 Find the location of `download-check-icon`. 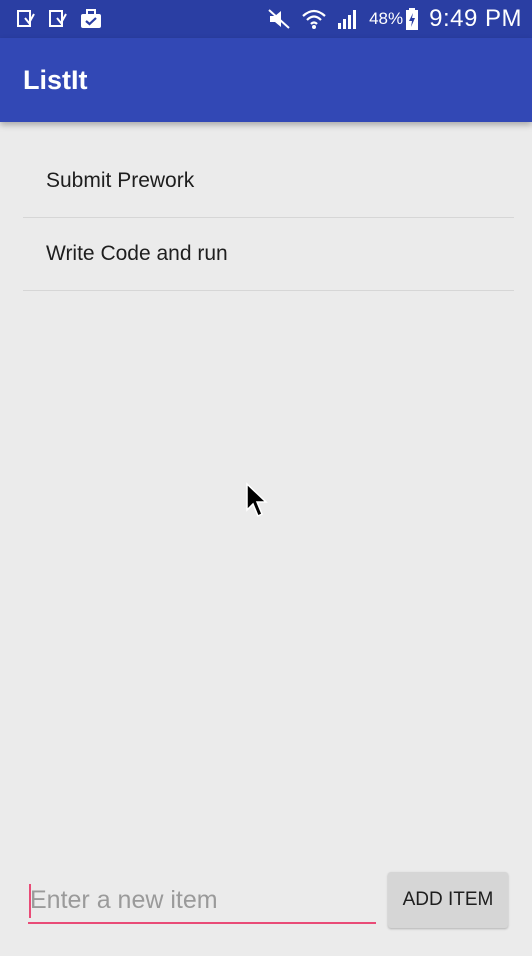

download-check-icon is located at coordinates (58, 19).